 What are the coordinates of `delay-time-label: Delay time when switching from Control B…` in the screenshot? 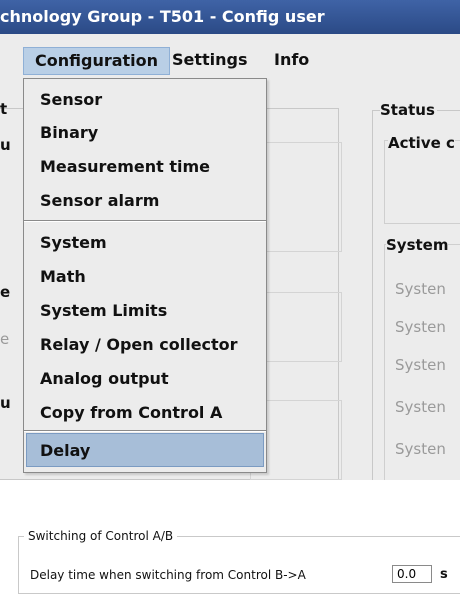 It's located at (168, 575).